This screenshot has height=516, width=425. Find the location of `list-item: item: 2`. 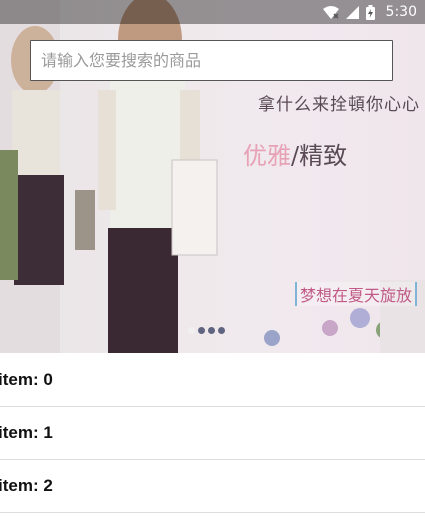

list-item: item: 2 is located at coordinates (212, 486).